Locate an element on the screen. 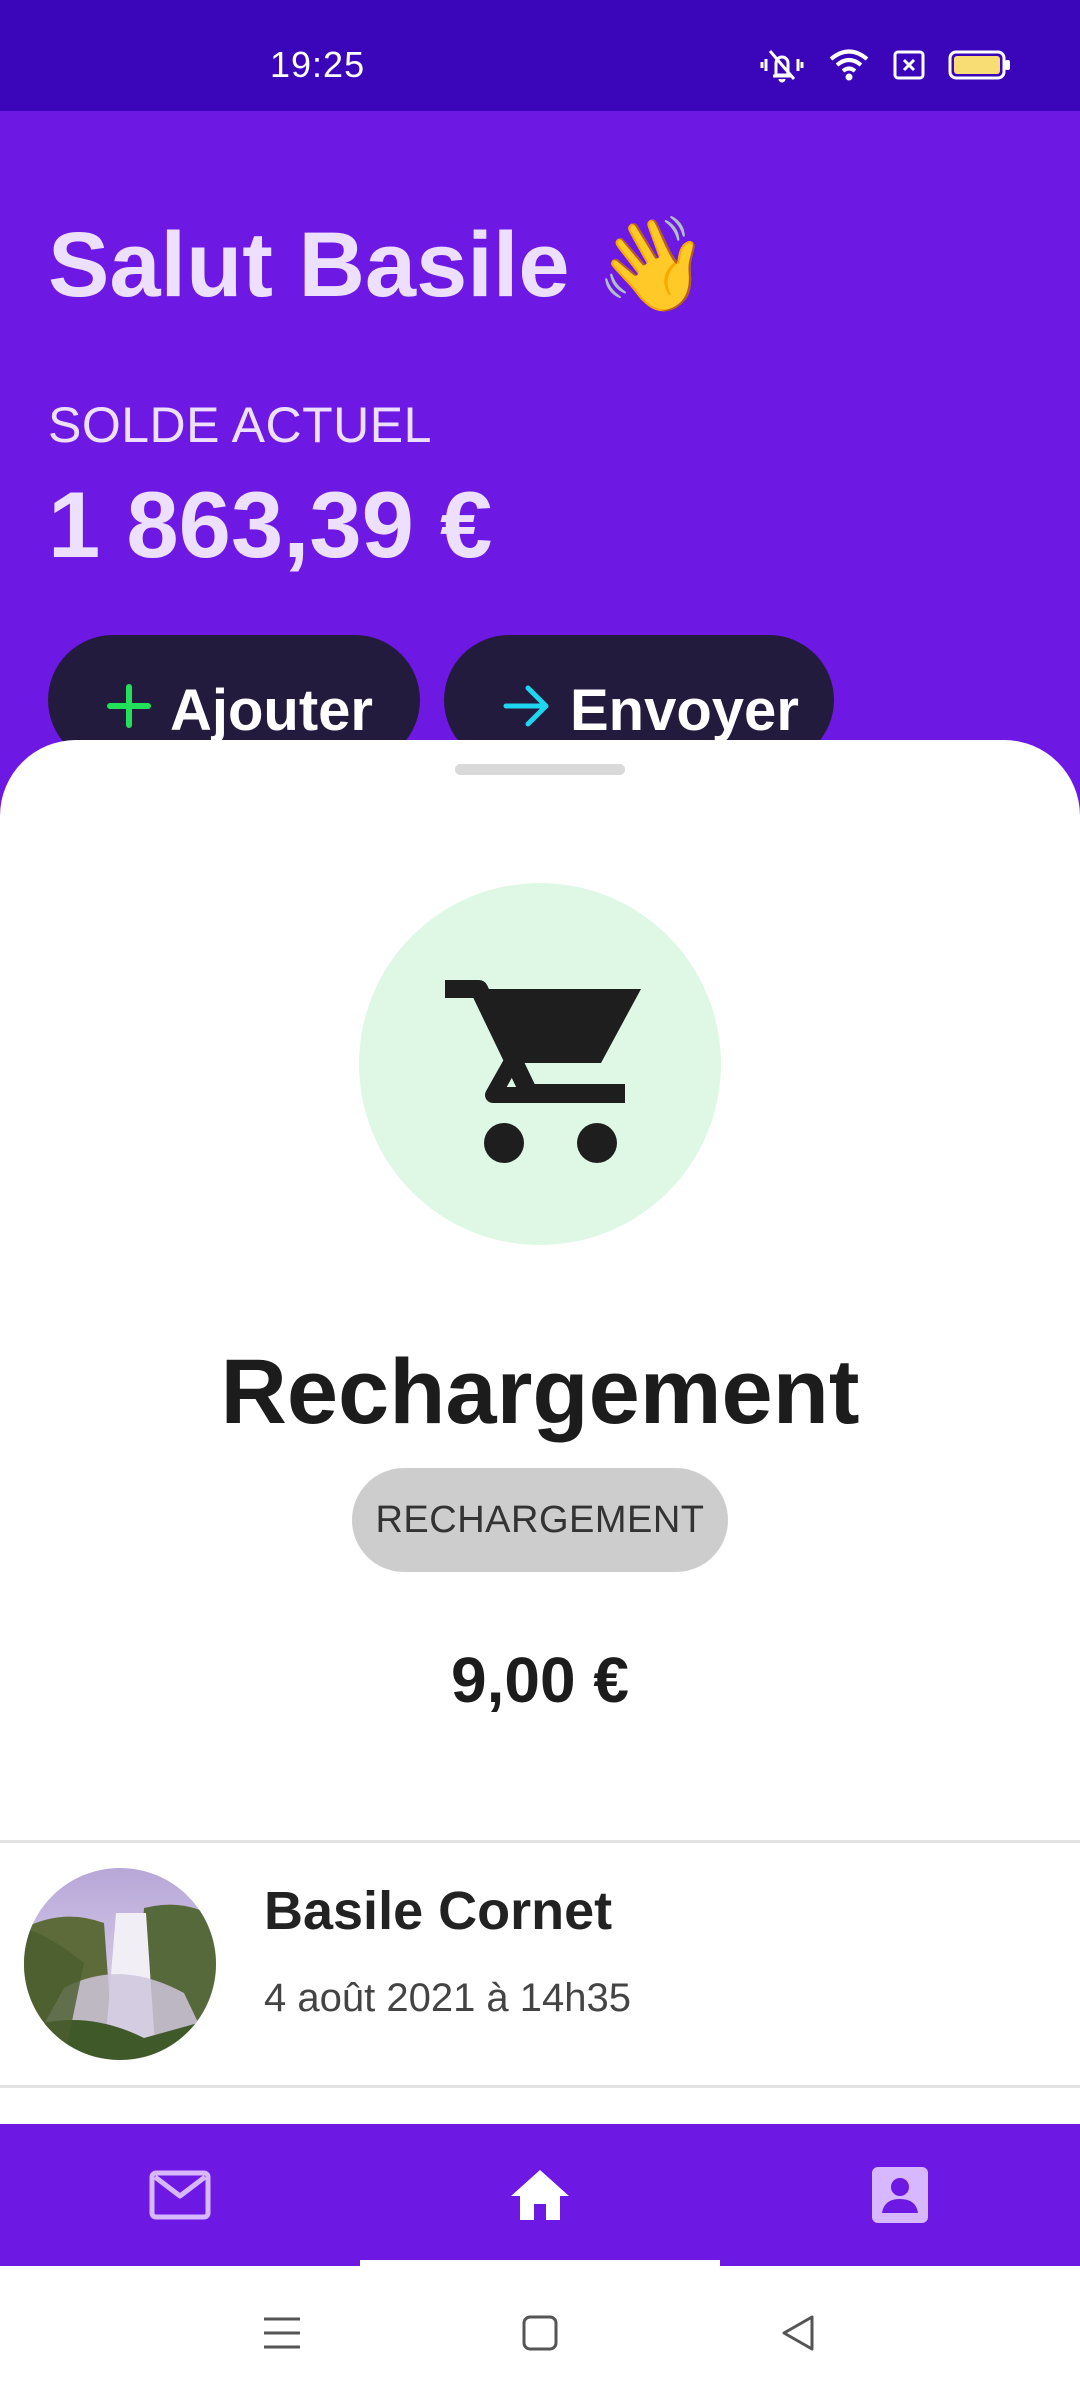 This screenshot has width=1080, height=2400. home-icon is located at coordinates (540, 2195).